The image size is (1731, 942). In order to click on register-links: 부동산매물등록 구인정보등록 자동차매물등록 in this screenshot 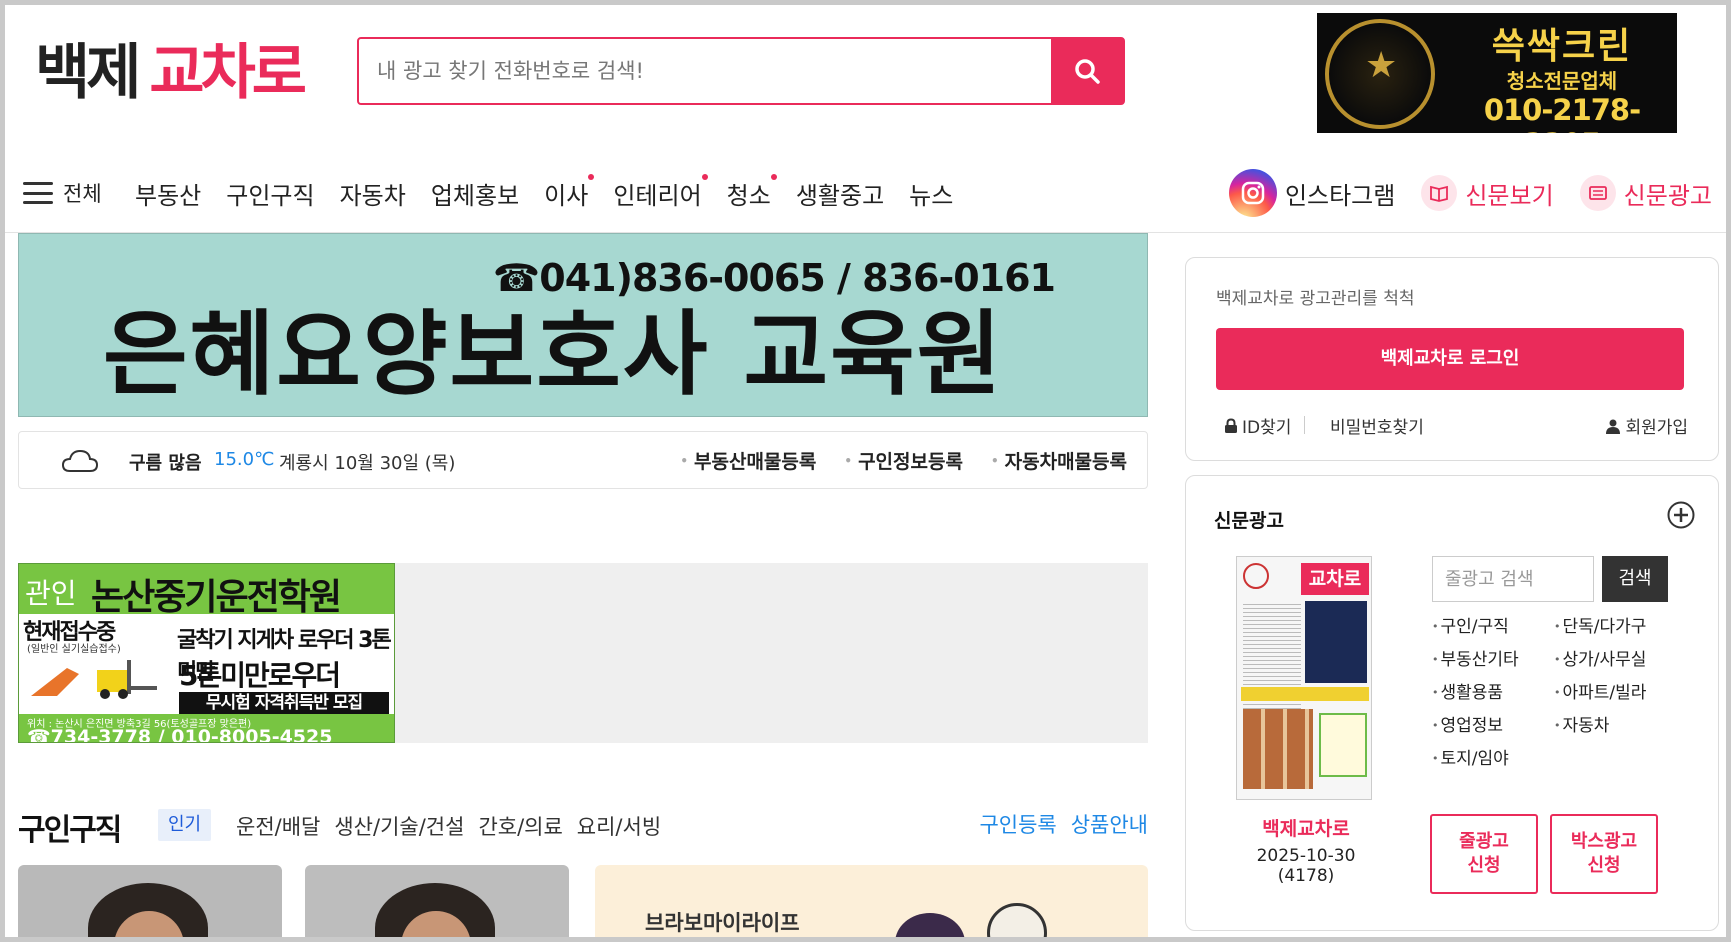, I will do `click(889, 460)`.